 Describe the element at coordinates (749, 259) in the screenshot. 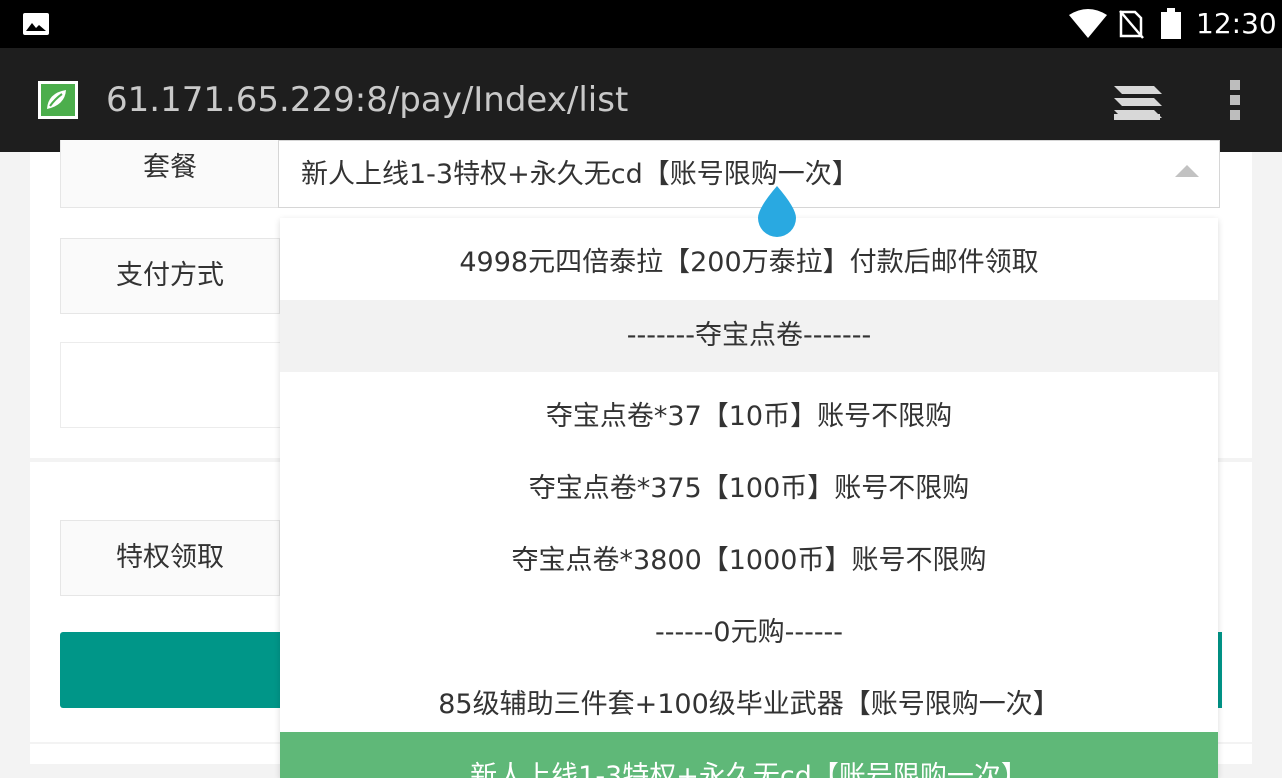

I see `dropdown-option: 4998元四倍泰拉【200万泰拉】付款后邮件领取` at that location.